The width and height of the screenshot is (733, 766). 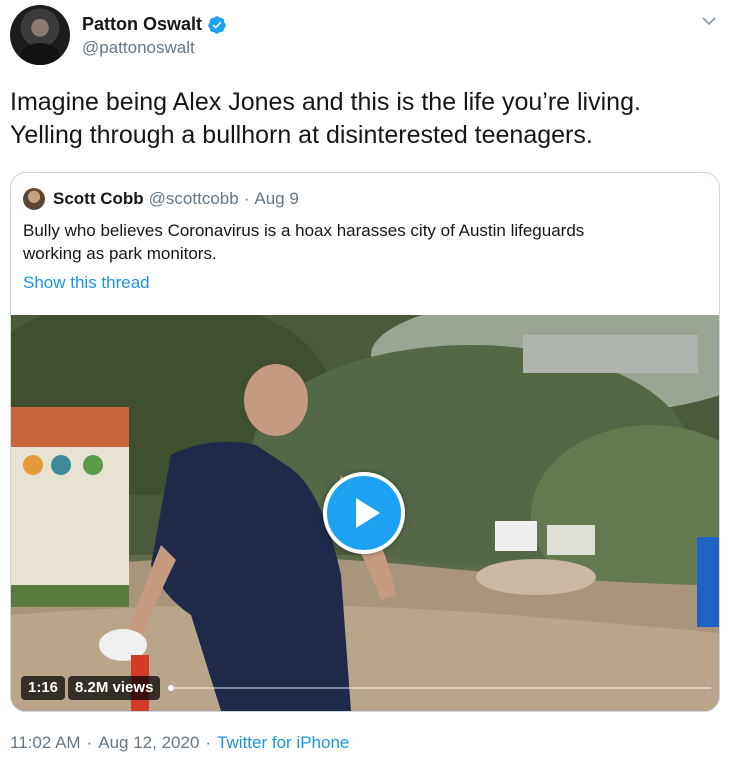 I want to click on quoted-tweet-header: Scott Cobb @scottcobb · Aug 9, so click(x=161, y=199).